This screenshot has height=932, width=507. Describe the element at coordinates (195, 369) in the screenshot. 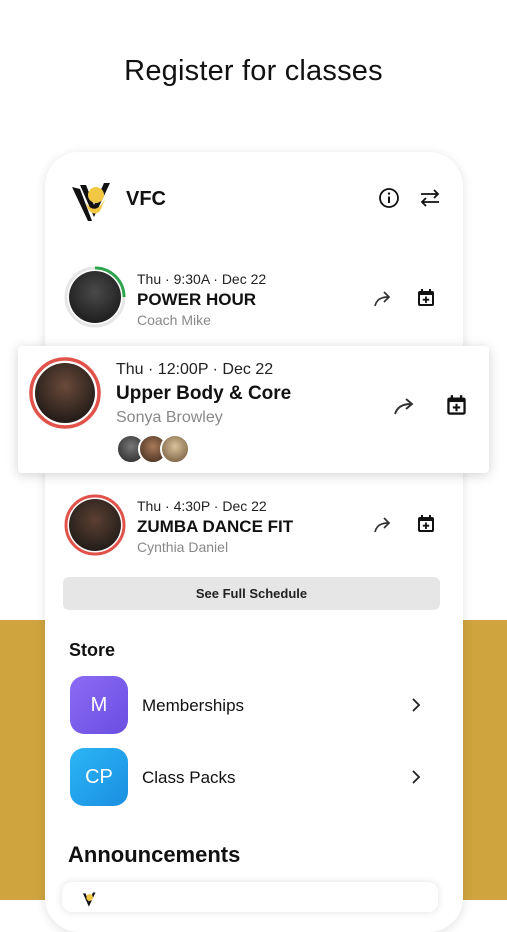

I see `class-time: Thu · 12:00P · Dec 22` at that location.